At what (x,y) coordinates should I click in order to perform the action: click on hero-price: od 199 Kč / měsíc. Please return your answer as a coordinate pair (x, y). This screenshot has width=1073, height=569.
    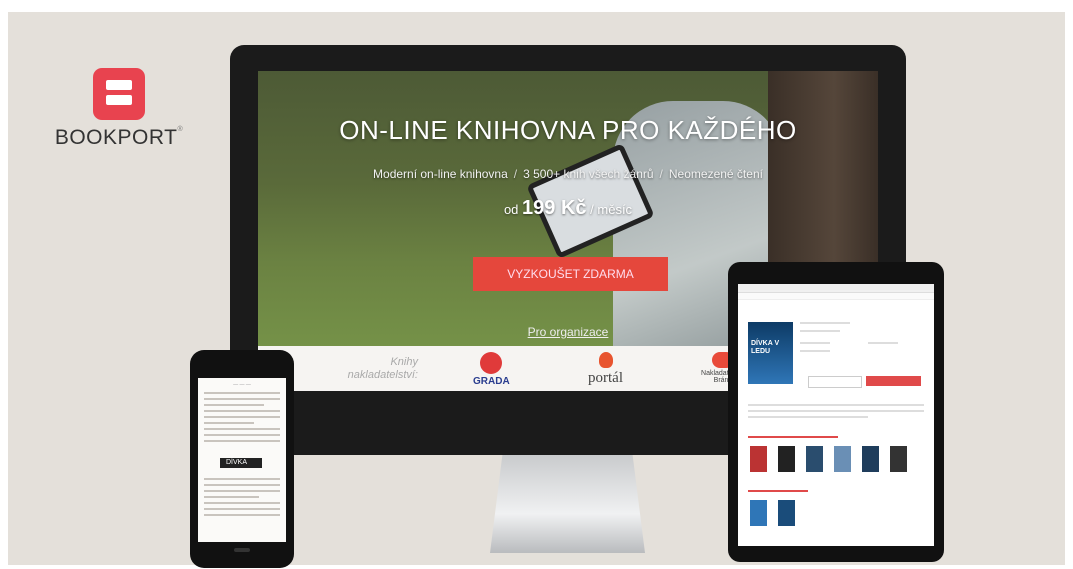
    Looking at the image, I should click on (568, 208).